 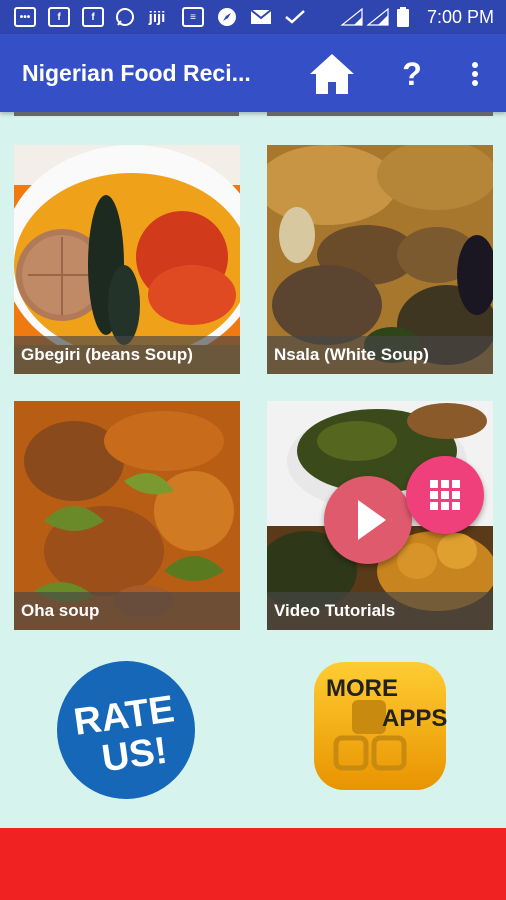 I want to click on recipe-tile-gbegiri: Gbegiri (beans Soup), so click(x=127, y=259).